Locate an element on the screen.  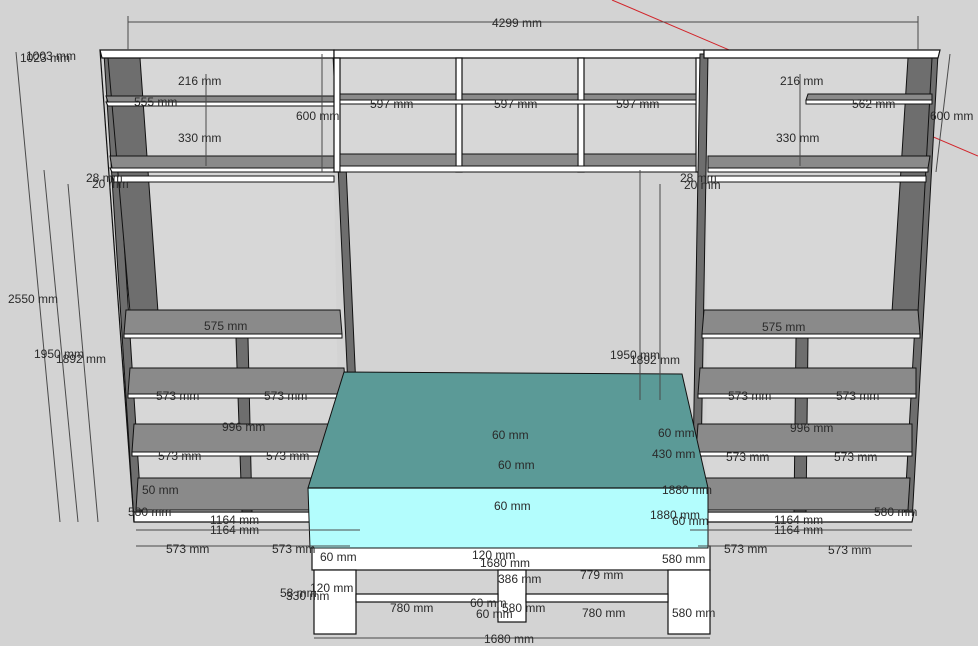
label-bed-1680-top: 1680 mm is located at coordinates (505, 563).